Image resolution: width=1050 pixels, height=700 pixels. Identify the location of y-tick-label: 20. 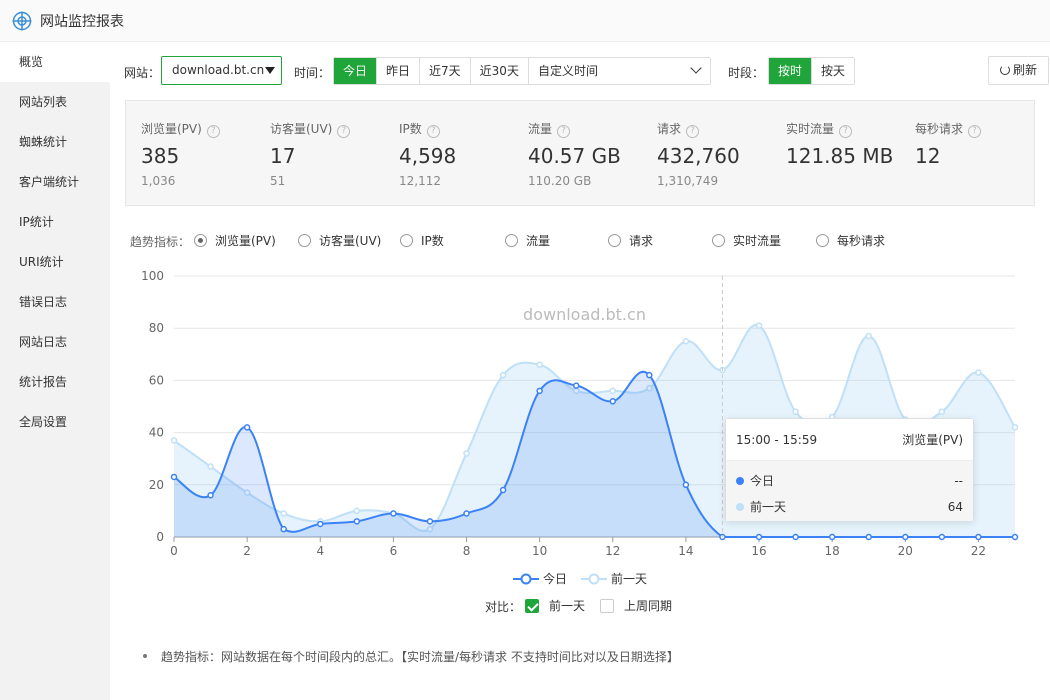
(156, 485).